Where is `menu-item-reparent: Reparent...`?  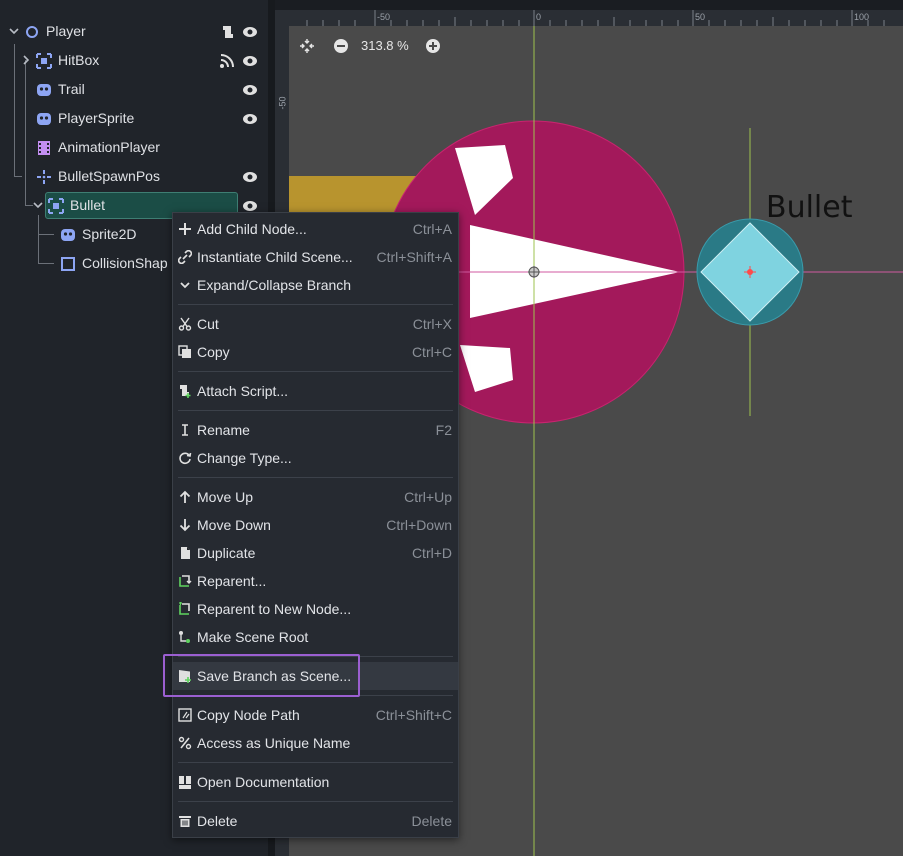 menu-item-reparent: Reparent... is located at coordinates (315, 581).